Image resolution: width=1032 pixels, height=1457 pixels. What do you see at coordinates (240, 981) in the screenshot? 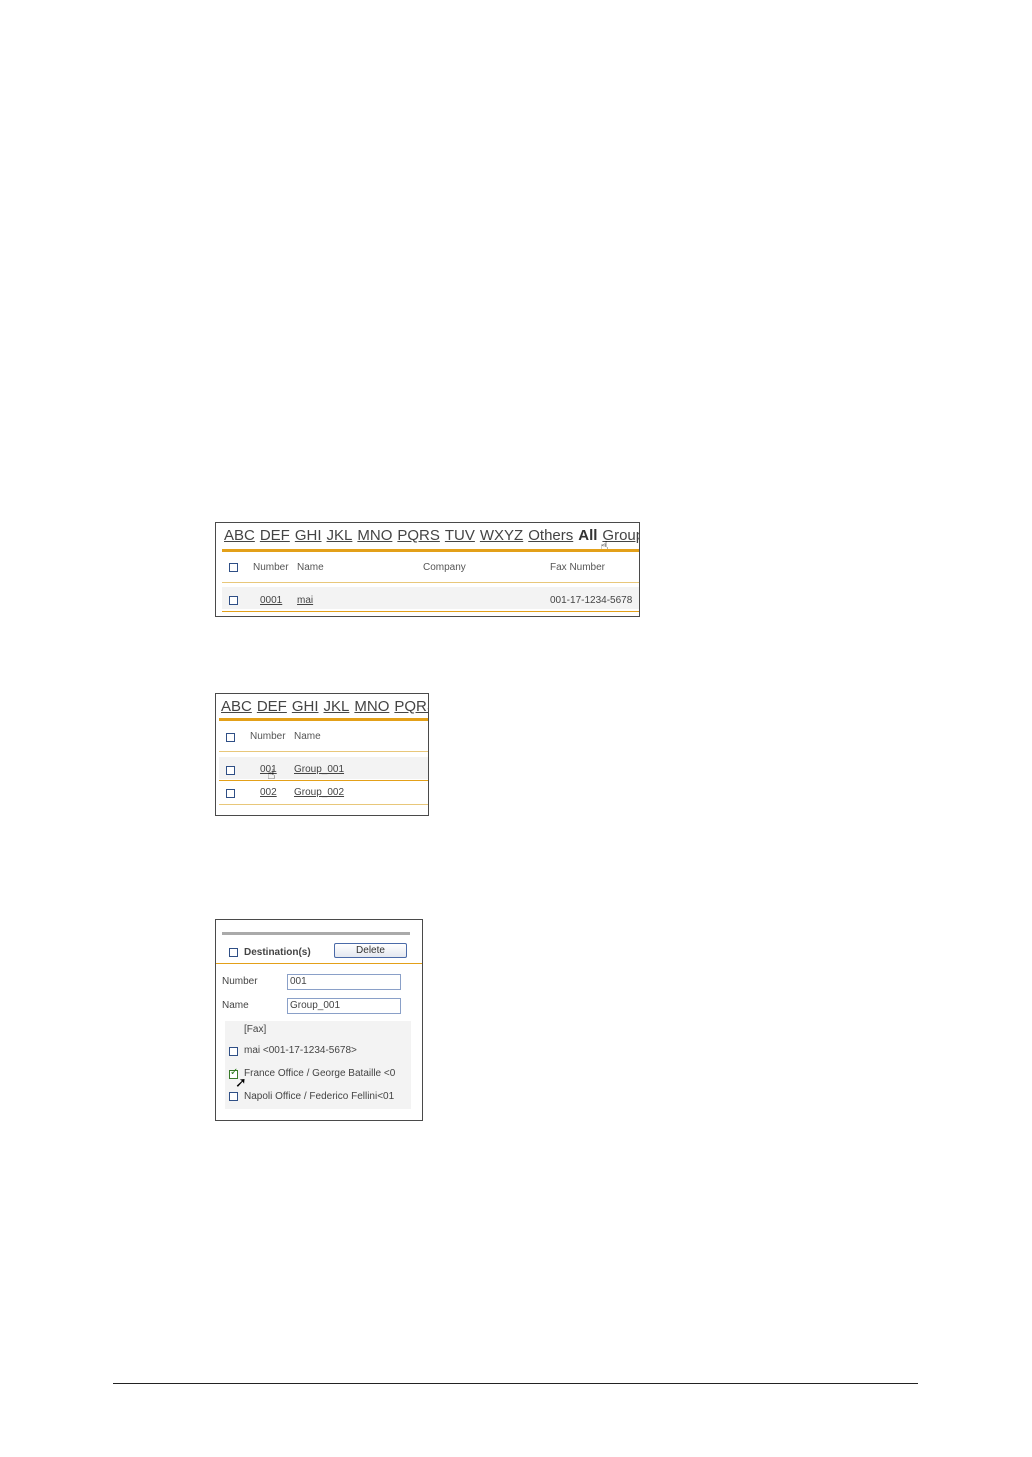
I see `number-label: Number` at bounding box center [240, 981].